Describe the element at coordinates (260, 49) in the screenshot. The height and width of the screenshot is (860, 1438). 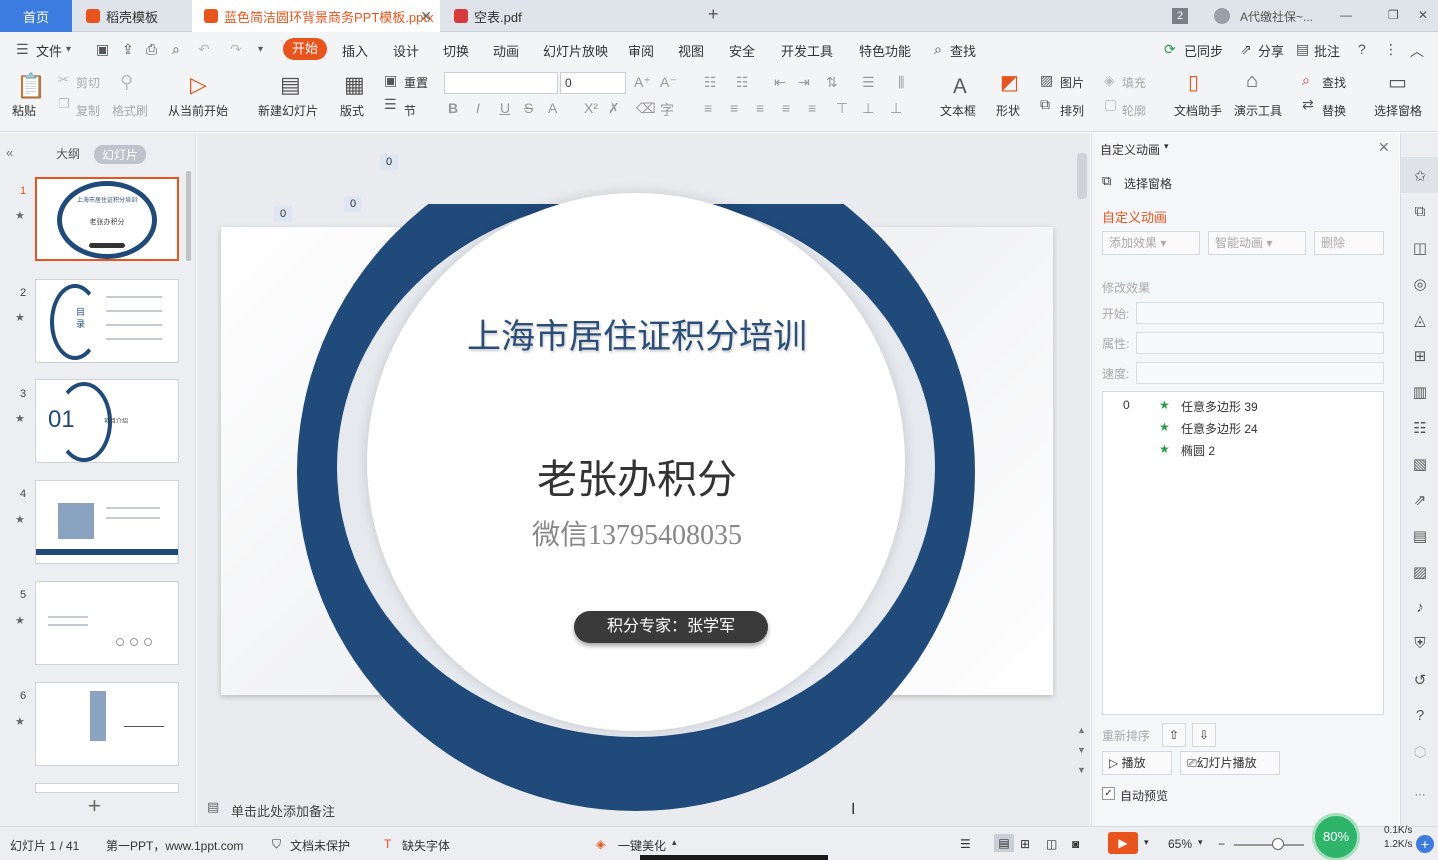
I see `quick-access-more-icon: ▾` at that location.